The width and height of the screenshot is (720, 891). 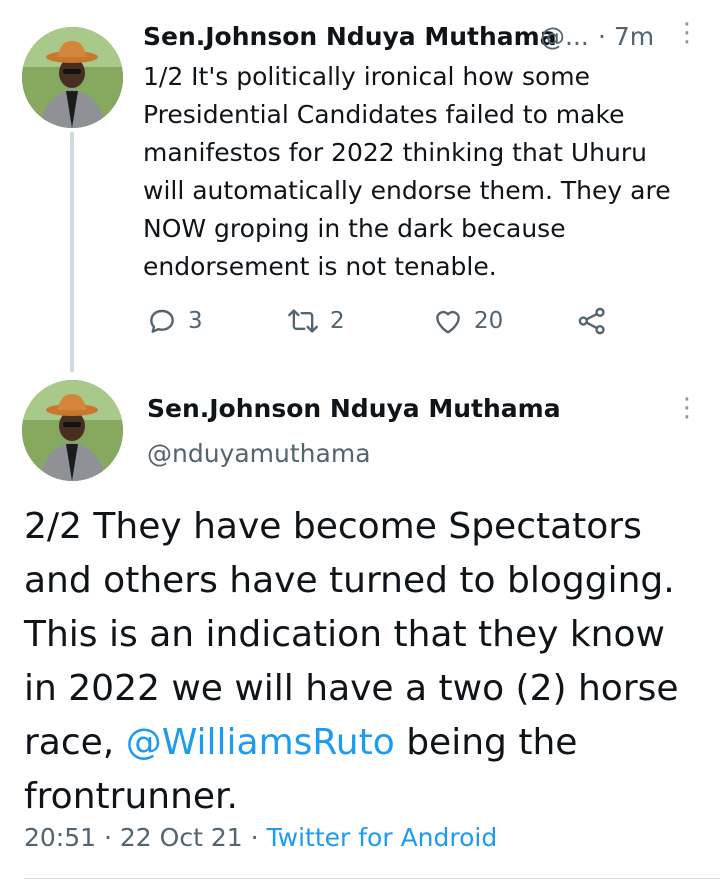 I want to click on share-icon, so click(x=591, y=321).